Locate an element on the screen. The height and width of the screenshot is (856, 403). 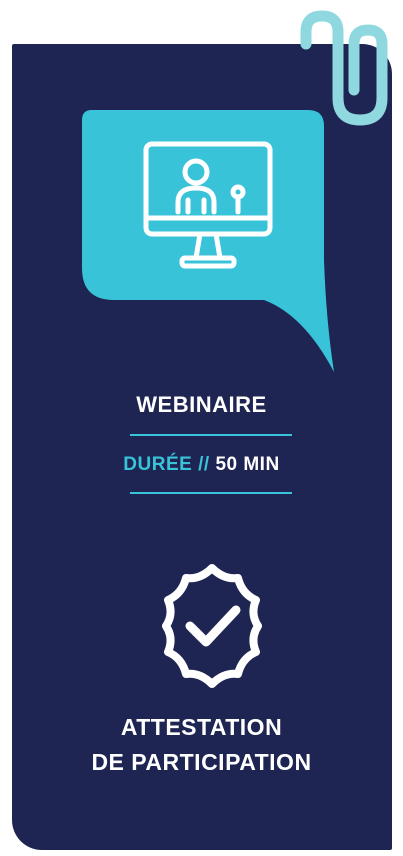
format-title: WEBINAIRE is located at coordinates (201, 404).